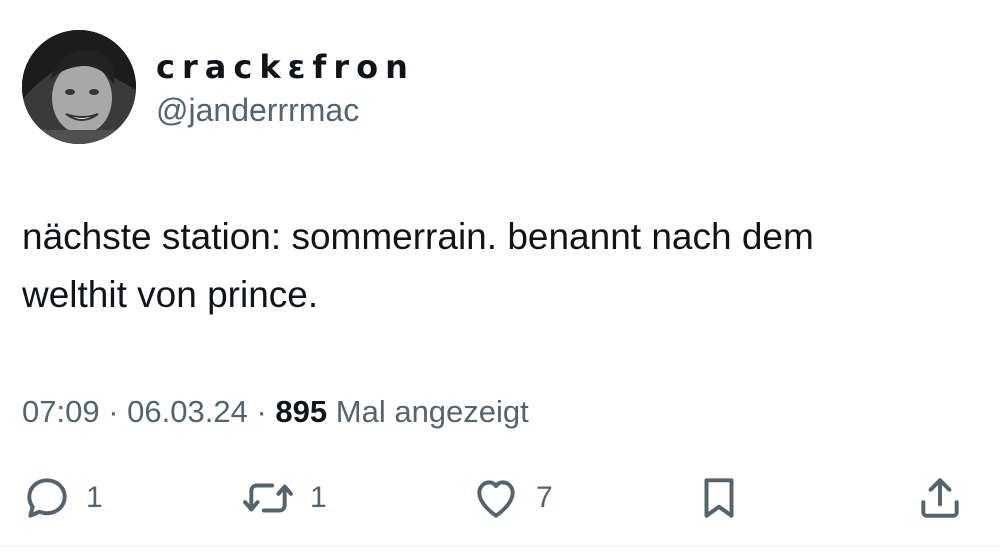 Image resolution: width=1000 pixels, height=555 pixels. I want to click on reply-button: 1, so click(62, 498).